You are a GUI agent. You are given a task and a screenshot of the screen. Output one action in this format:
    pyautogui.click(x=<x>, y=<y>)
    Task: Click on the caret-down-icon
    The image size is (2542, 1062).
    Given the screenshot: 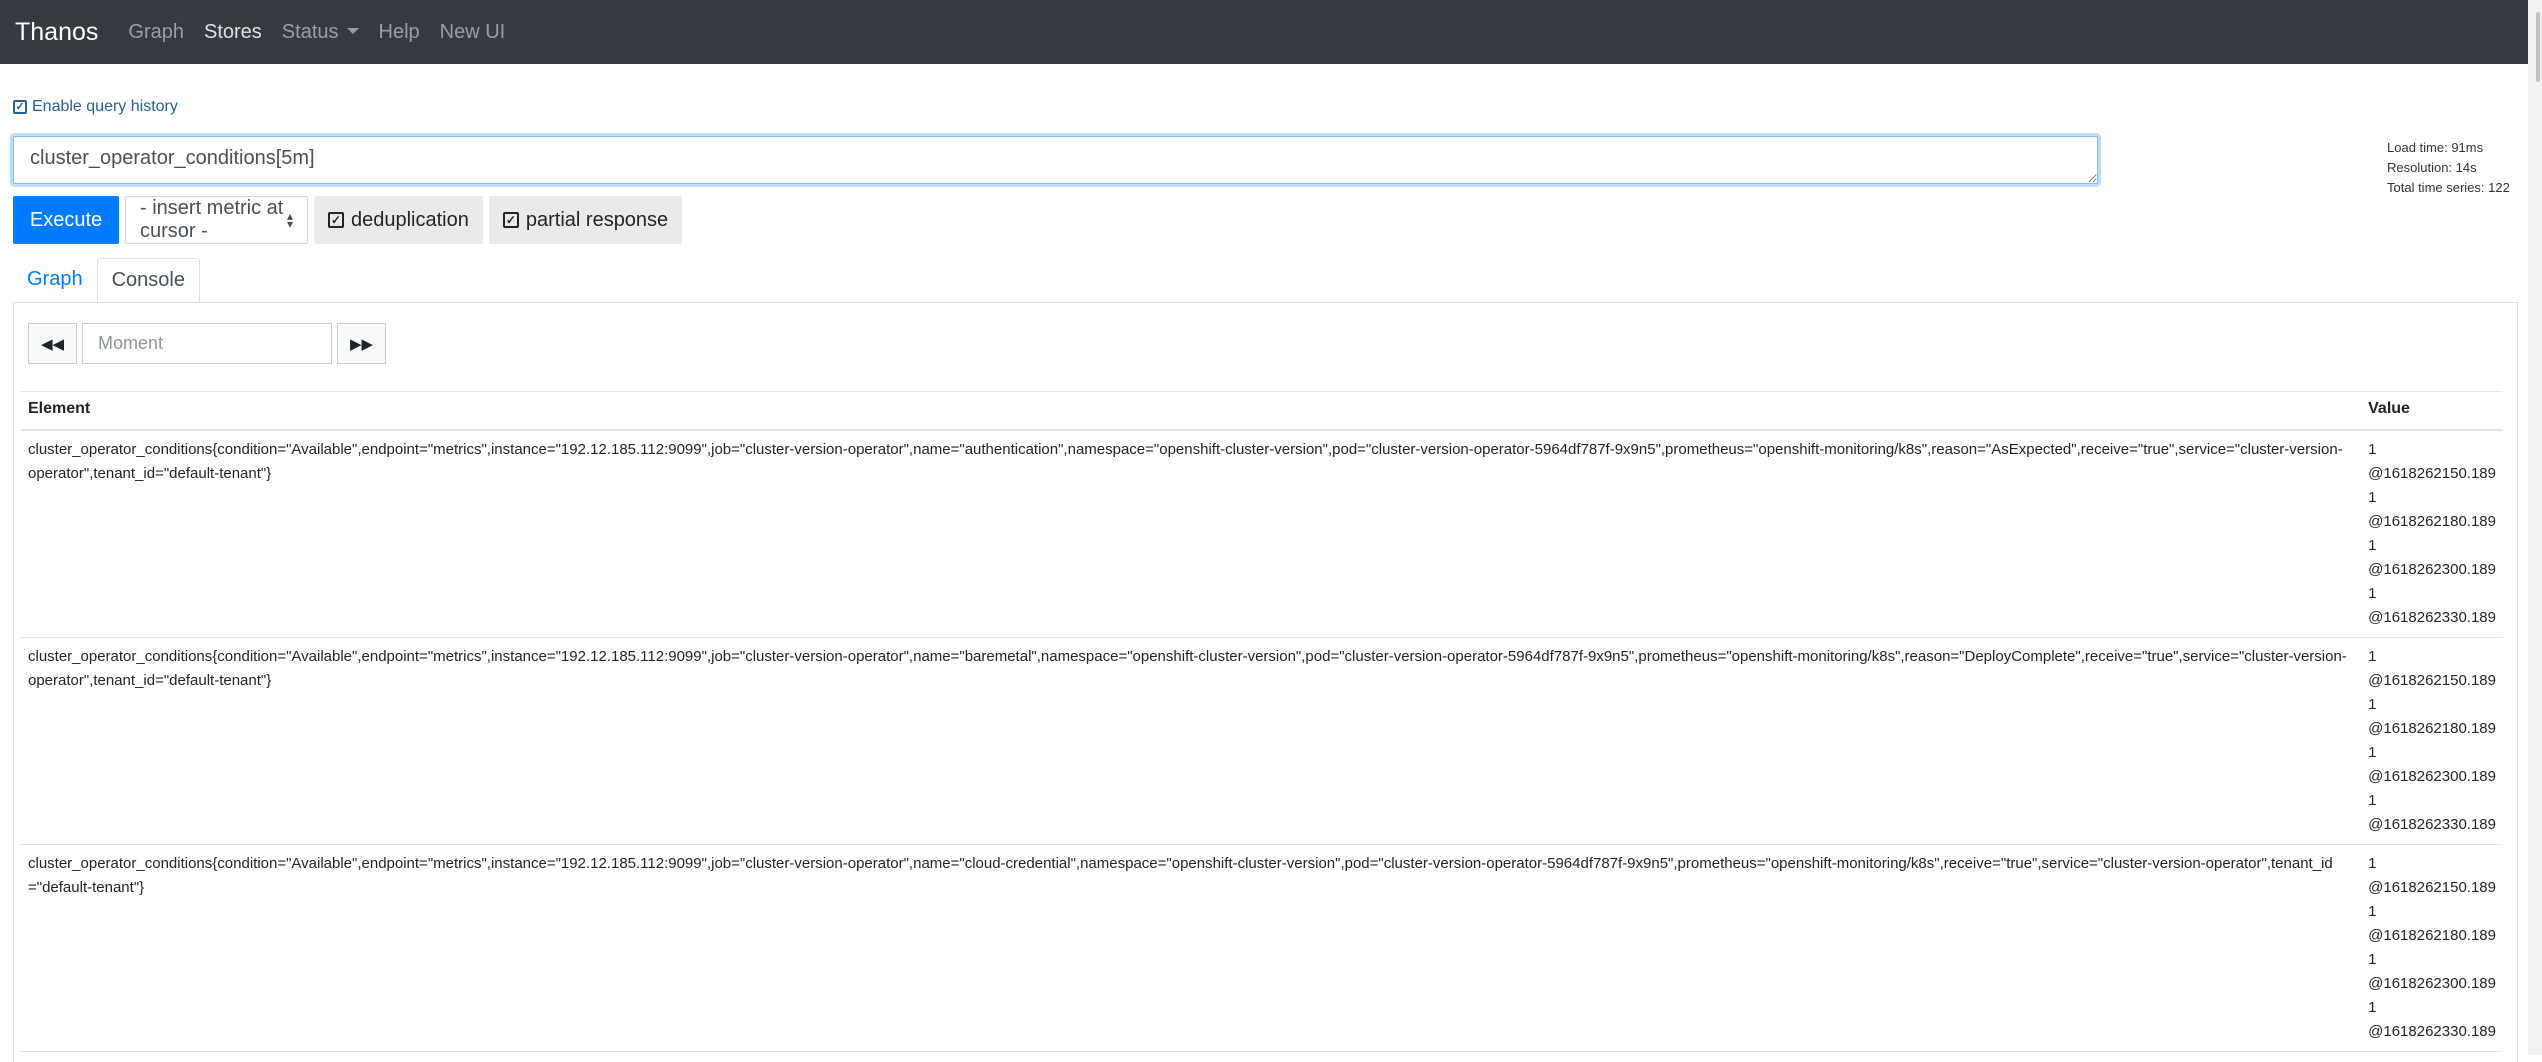 What is the action you would take?
    pyautogui.click(x=352, y=30)
    